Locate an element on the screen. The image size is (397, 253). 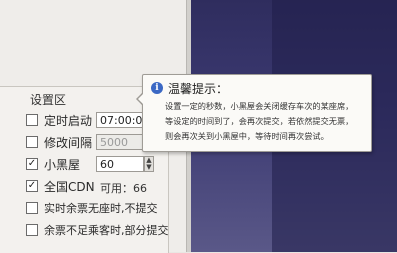
timer-start-time-input: 07:00:01 is located at coordinates (122, 120).